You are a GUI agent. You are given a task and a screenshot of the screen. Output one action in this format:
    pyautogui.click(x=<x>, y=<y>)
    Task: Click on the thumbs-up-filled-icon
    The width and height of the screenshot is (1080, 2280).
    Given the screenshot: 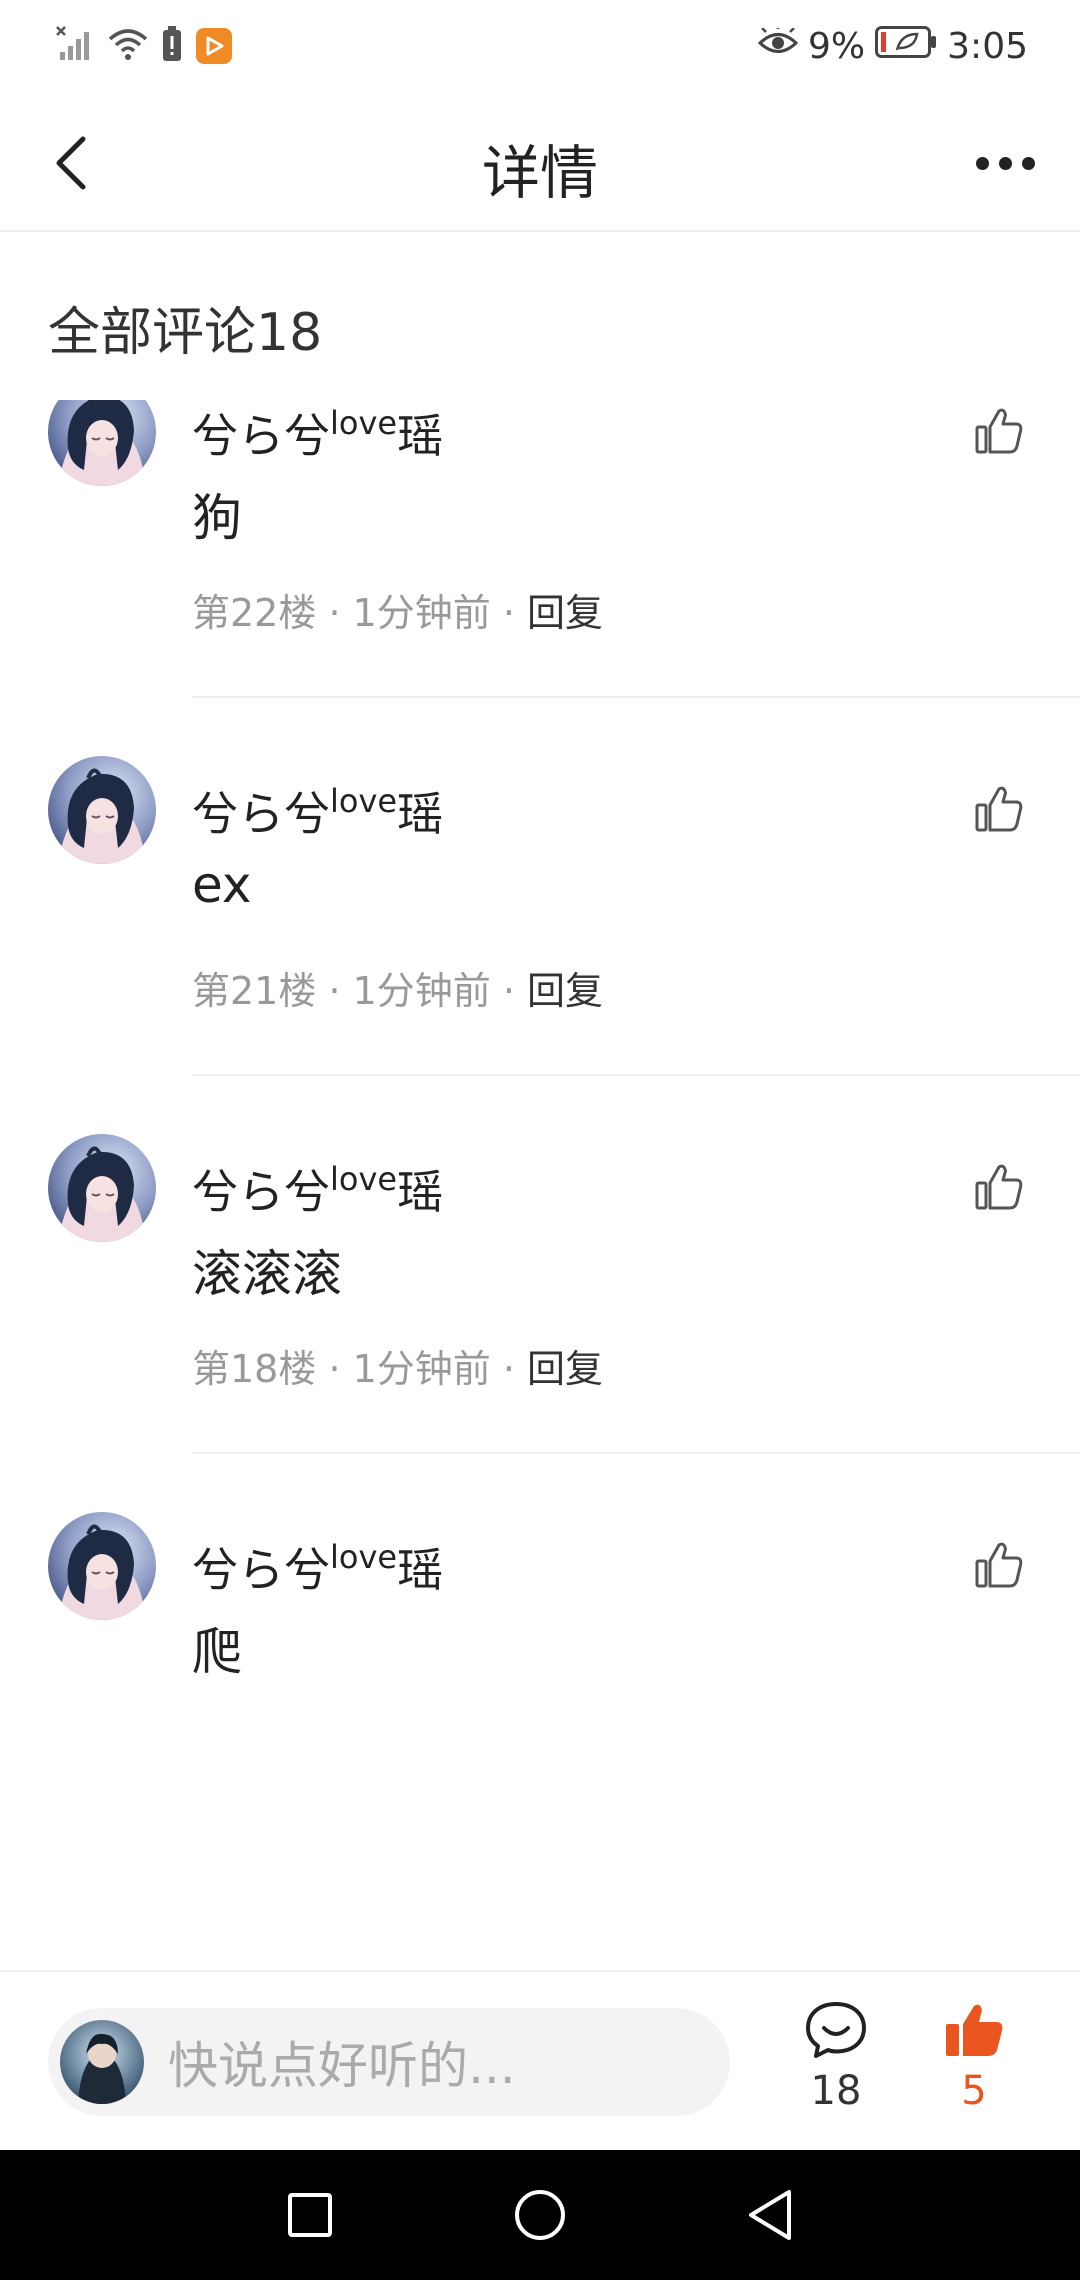 What is the action you would take?
    pyautogui.click(x=974, y=2030)
    